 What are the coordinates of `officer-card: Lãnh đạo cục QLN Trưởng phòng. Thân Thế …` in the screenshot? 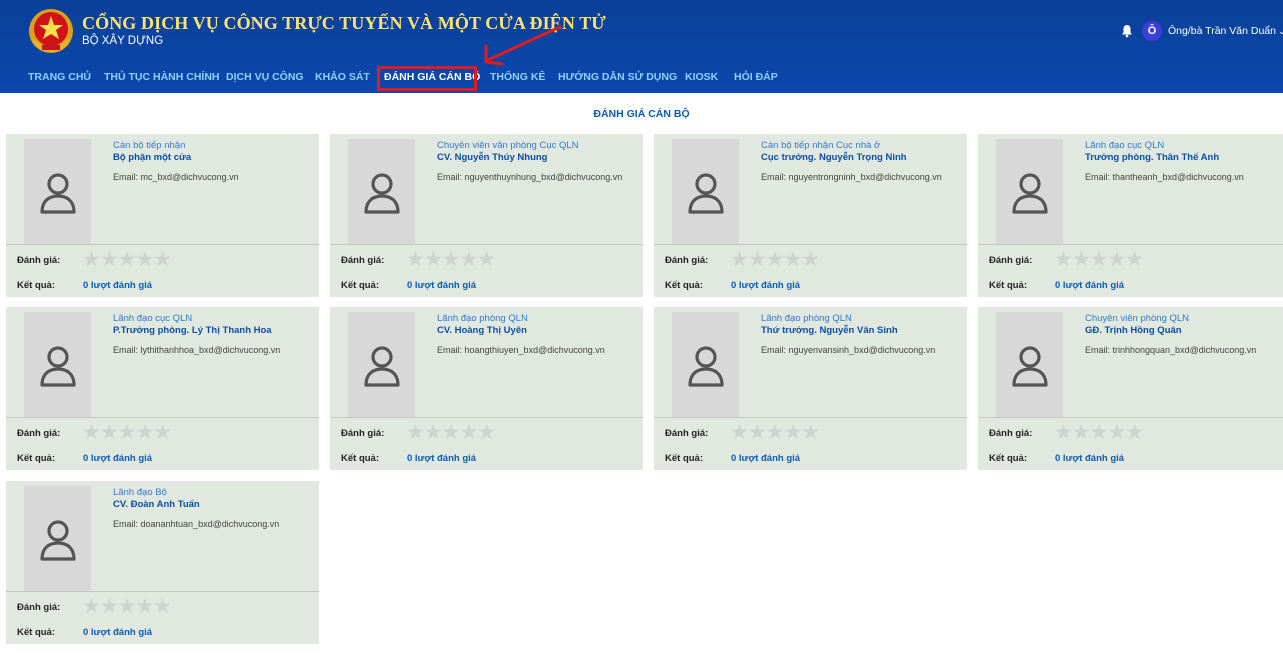 It's located at (1130, 215).